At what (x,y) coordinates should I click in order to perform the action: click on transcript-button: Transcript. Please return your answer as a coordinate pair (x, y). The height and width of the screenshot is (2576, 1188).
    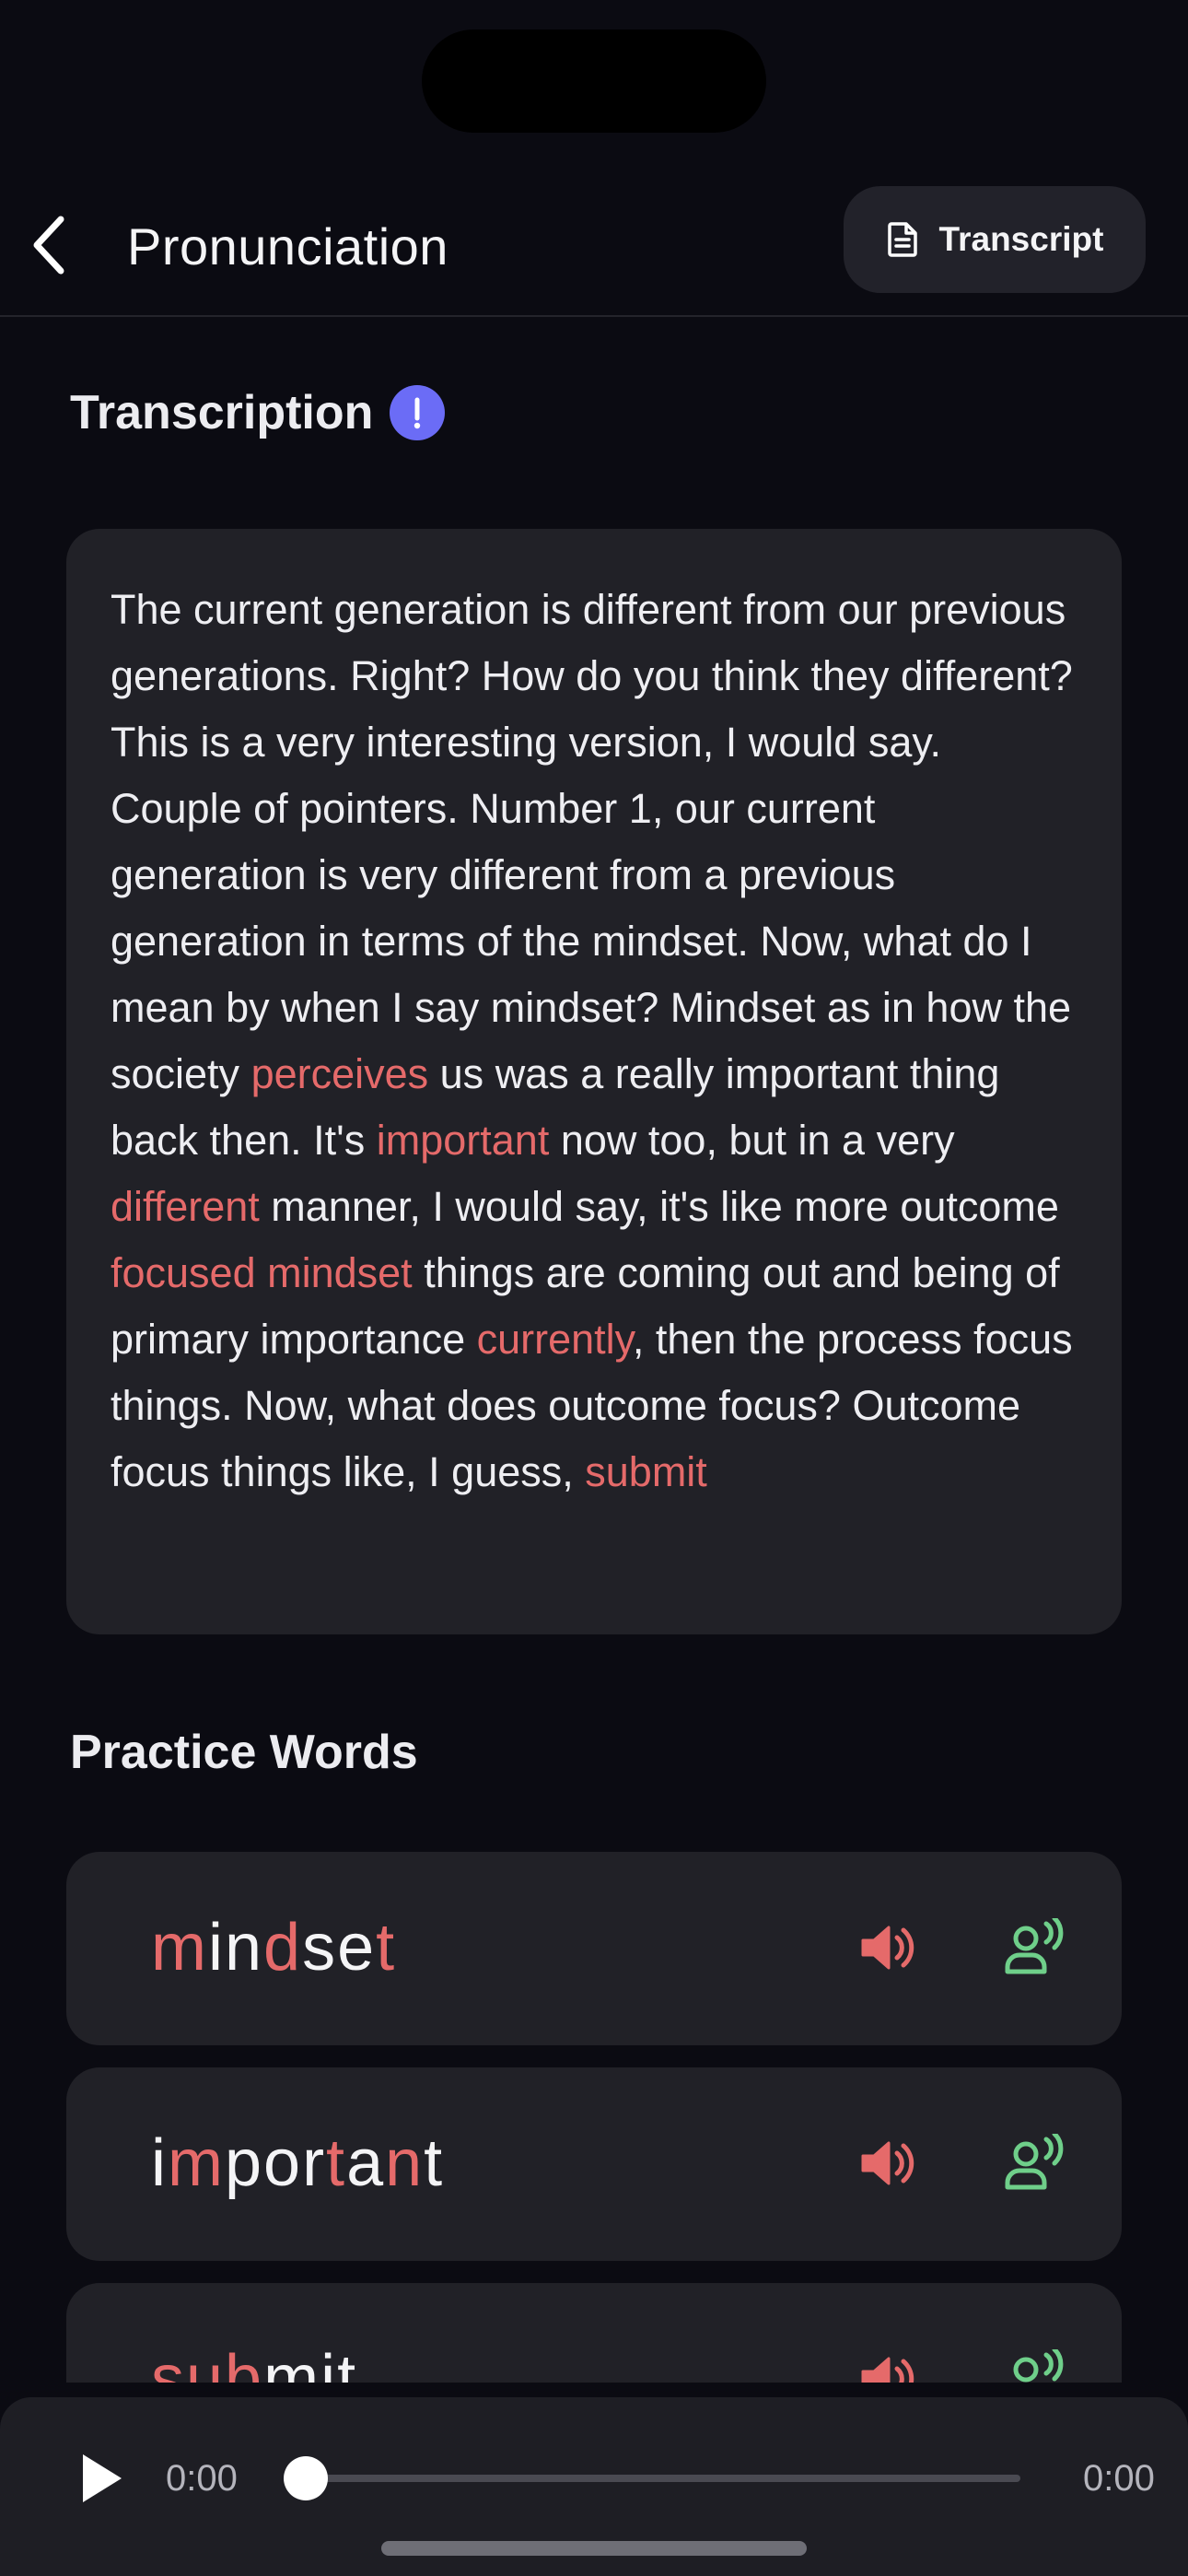
    Looking at the image, I should click on (995, 239).